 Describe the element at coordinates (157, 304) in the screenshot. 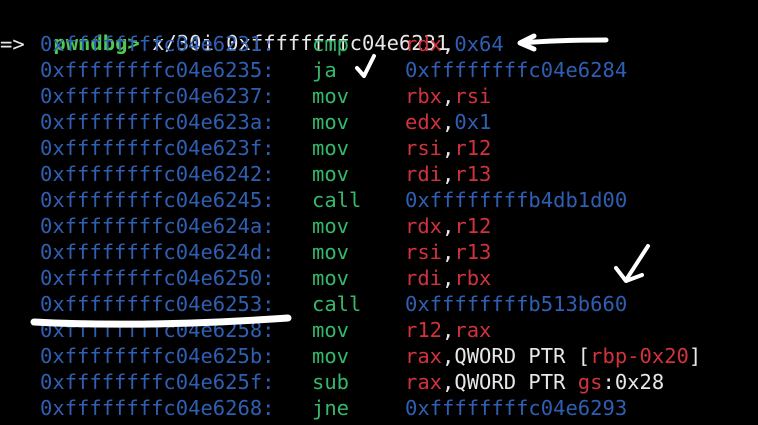

I see `instruction-address: 0xffffffffc04e6253:` at that location.